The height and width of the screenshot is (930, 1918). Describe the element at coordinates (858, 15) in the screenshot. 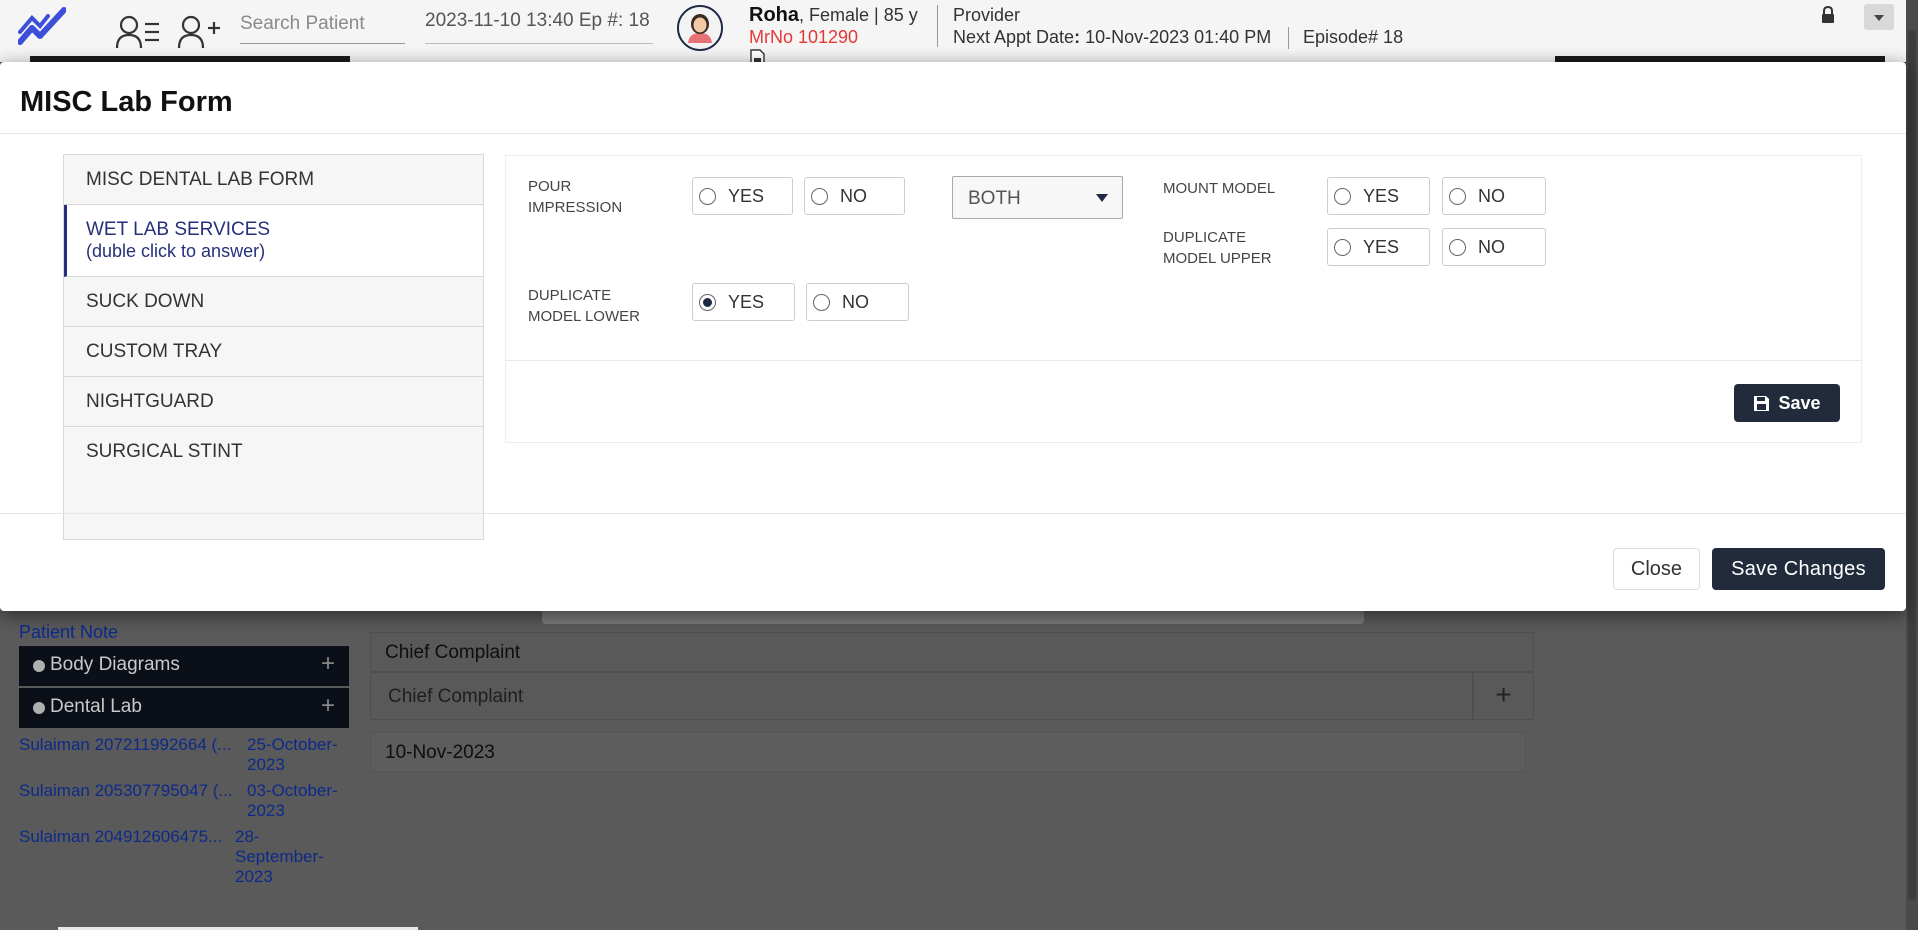

I see `patient-details: , Female | 85 y` at that location.